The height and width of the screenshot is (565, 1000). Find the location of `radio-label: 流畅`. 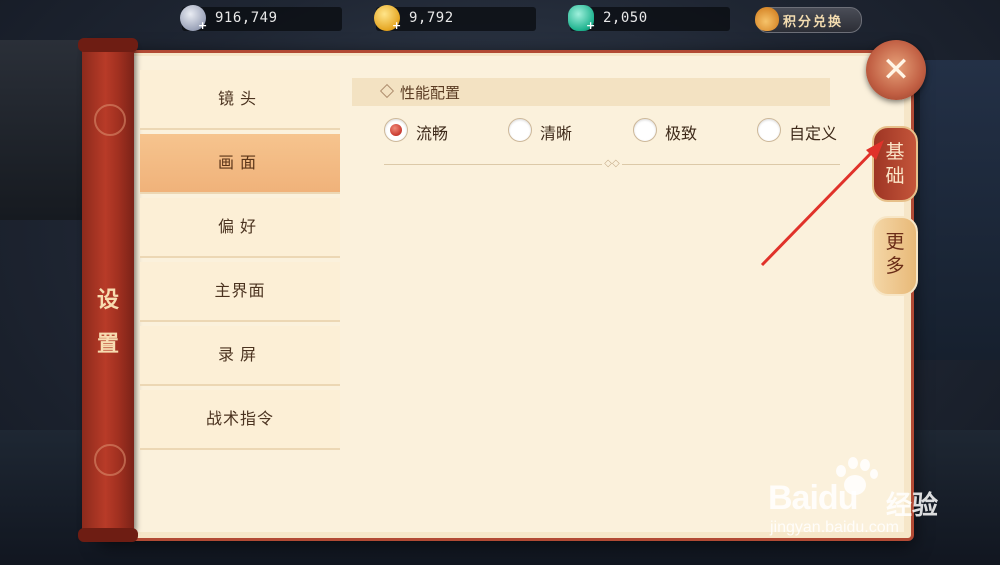

radio-label: 流畅 is located at coordinates (432, 133).